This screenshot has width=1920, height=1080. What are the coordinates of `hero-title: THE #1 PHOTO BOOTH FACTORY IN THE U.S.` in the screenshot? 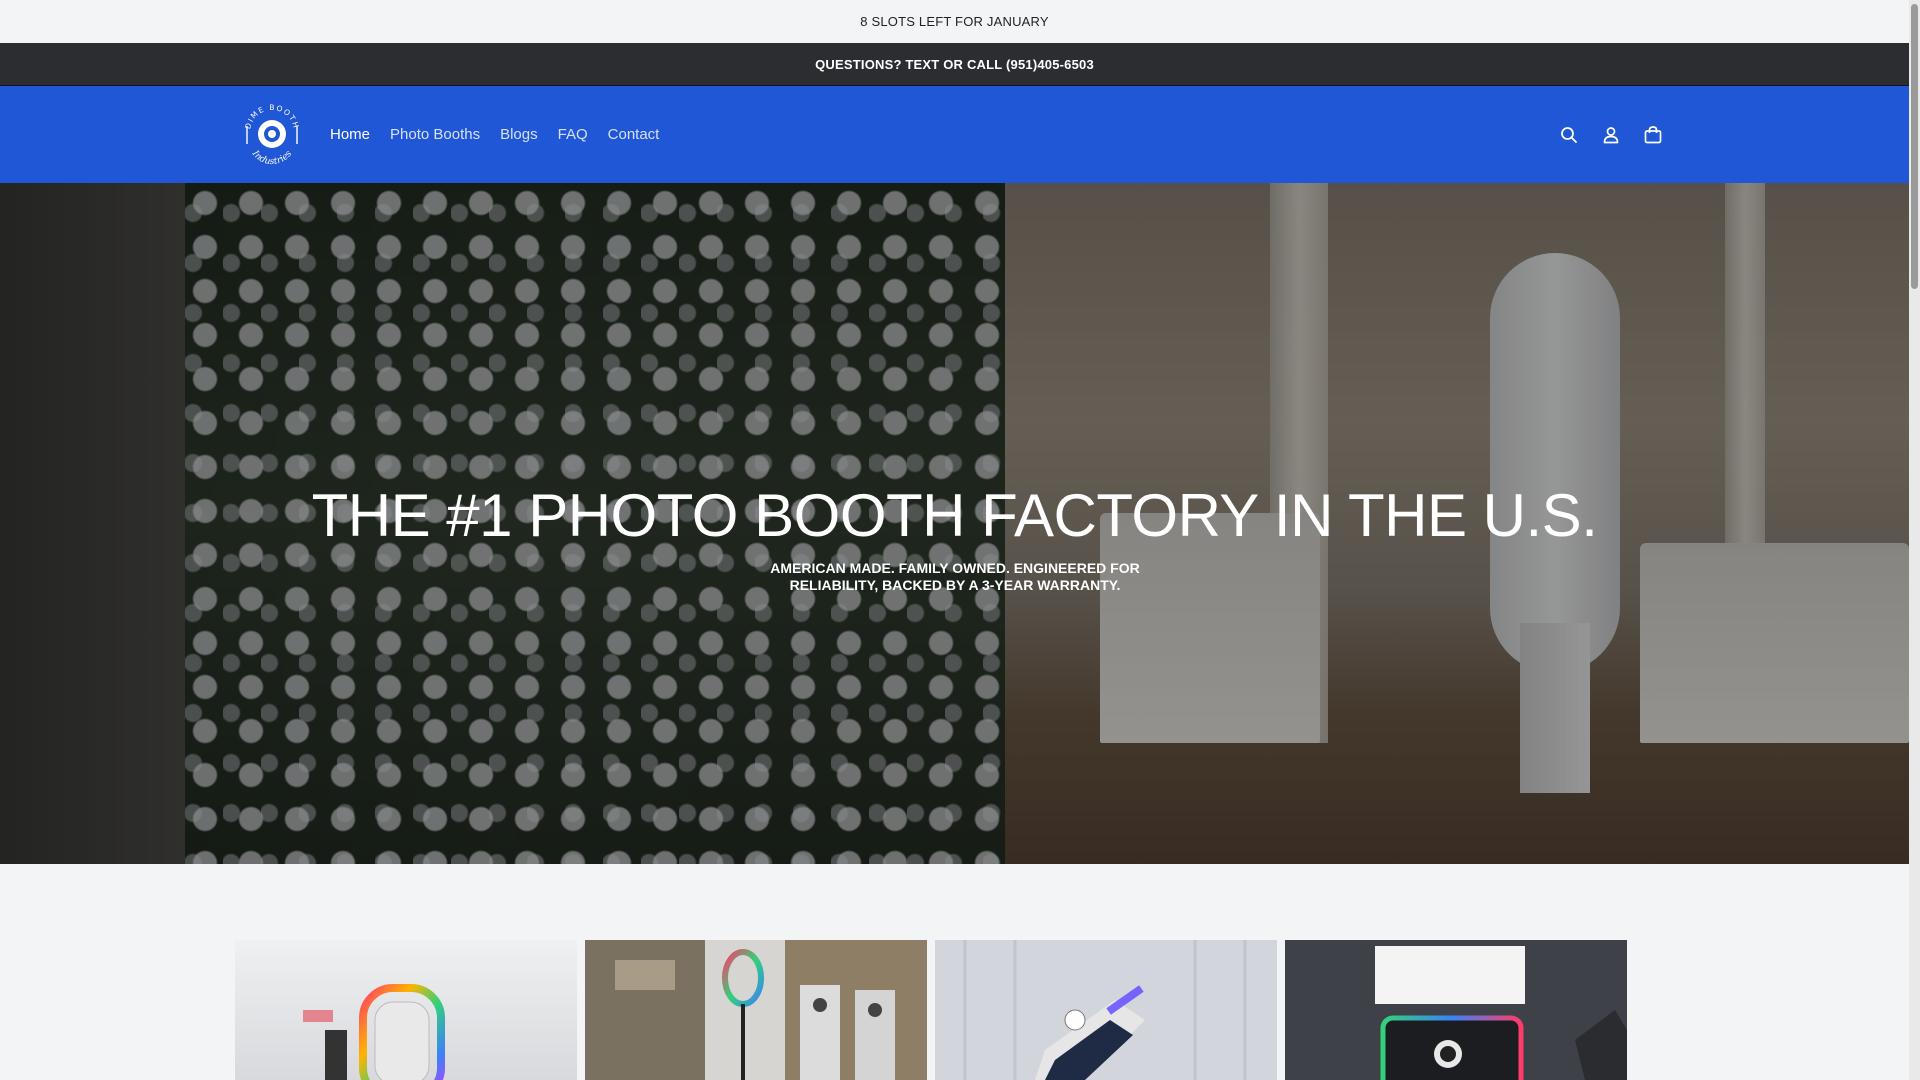 It's located at (954, 515).